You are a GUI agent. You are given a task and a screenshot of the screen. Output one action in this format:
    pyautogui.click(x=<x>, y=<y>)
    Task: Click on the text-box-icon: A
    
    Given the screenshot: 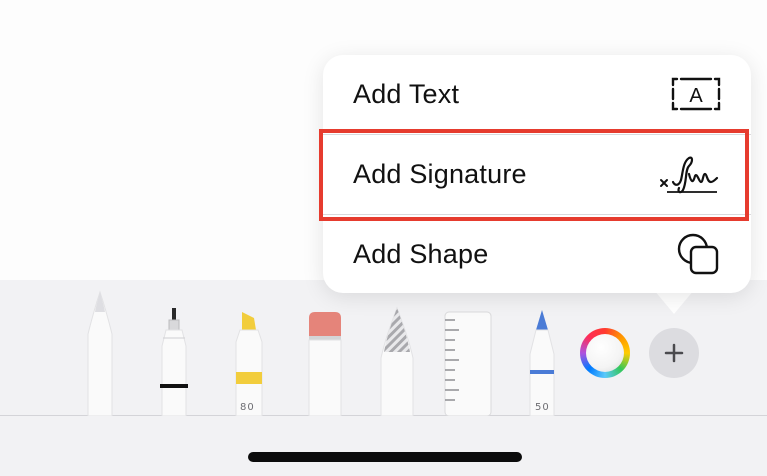 What is the action you would take?
    pyautogui.click(x=696, y=94)
    